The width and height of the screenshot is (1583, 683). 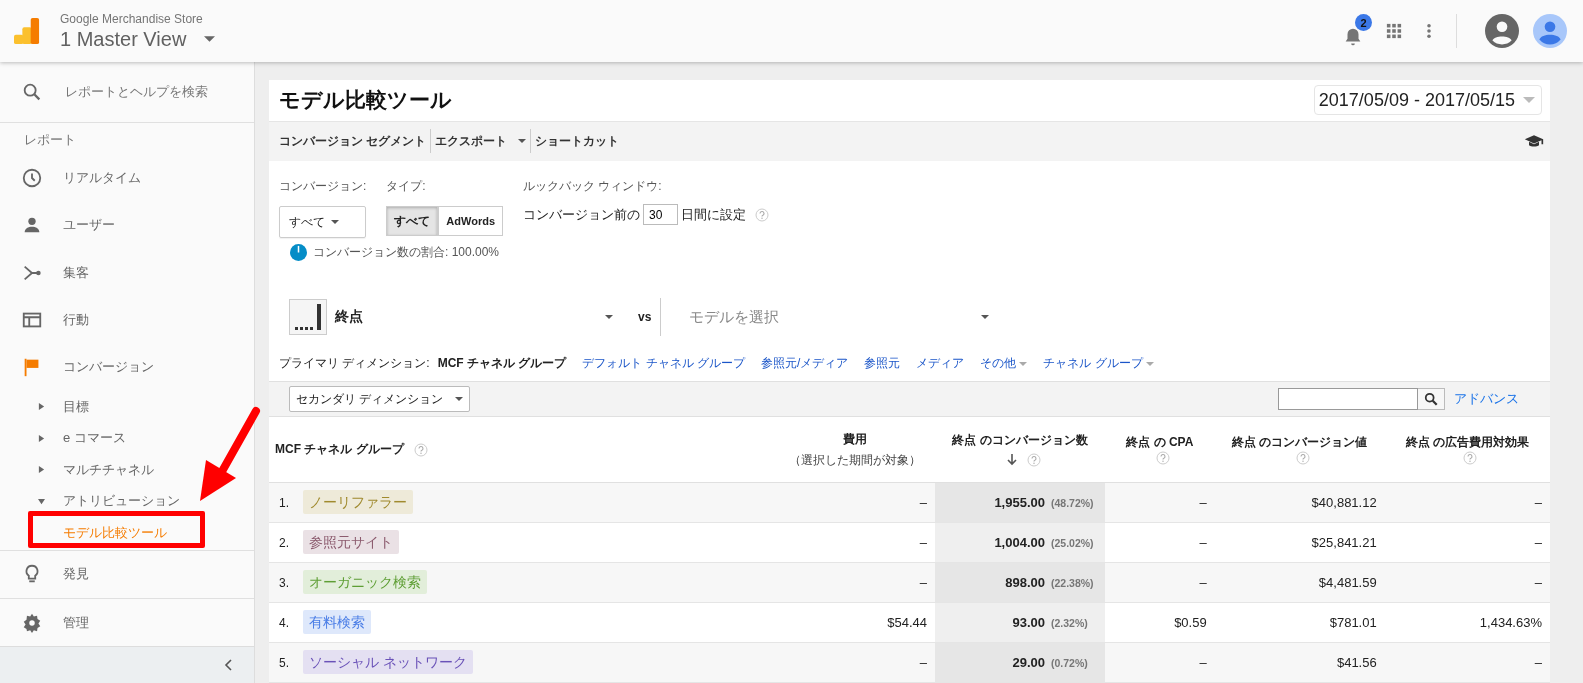 What do you see at coordinates (96, 469) in the screenshot?
I see `nav-subitem: マルチチャネル` at bounding box center [96, 469].